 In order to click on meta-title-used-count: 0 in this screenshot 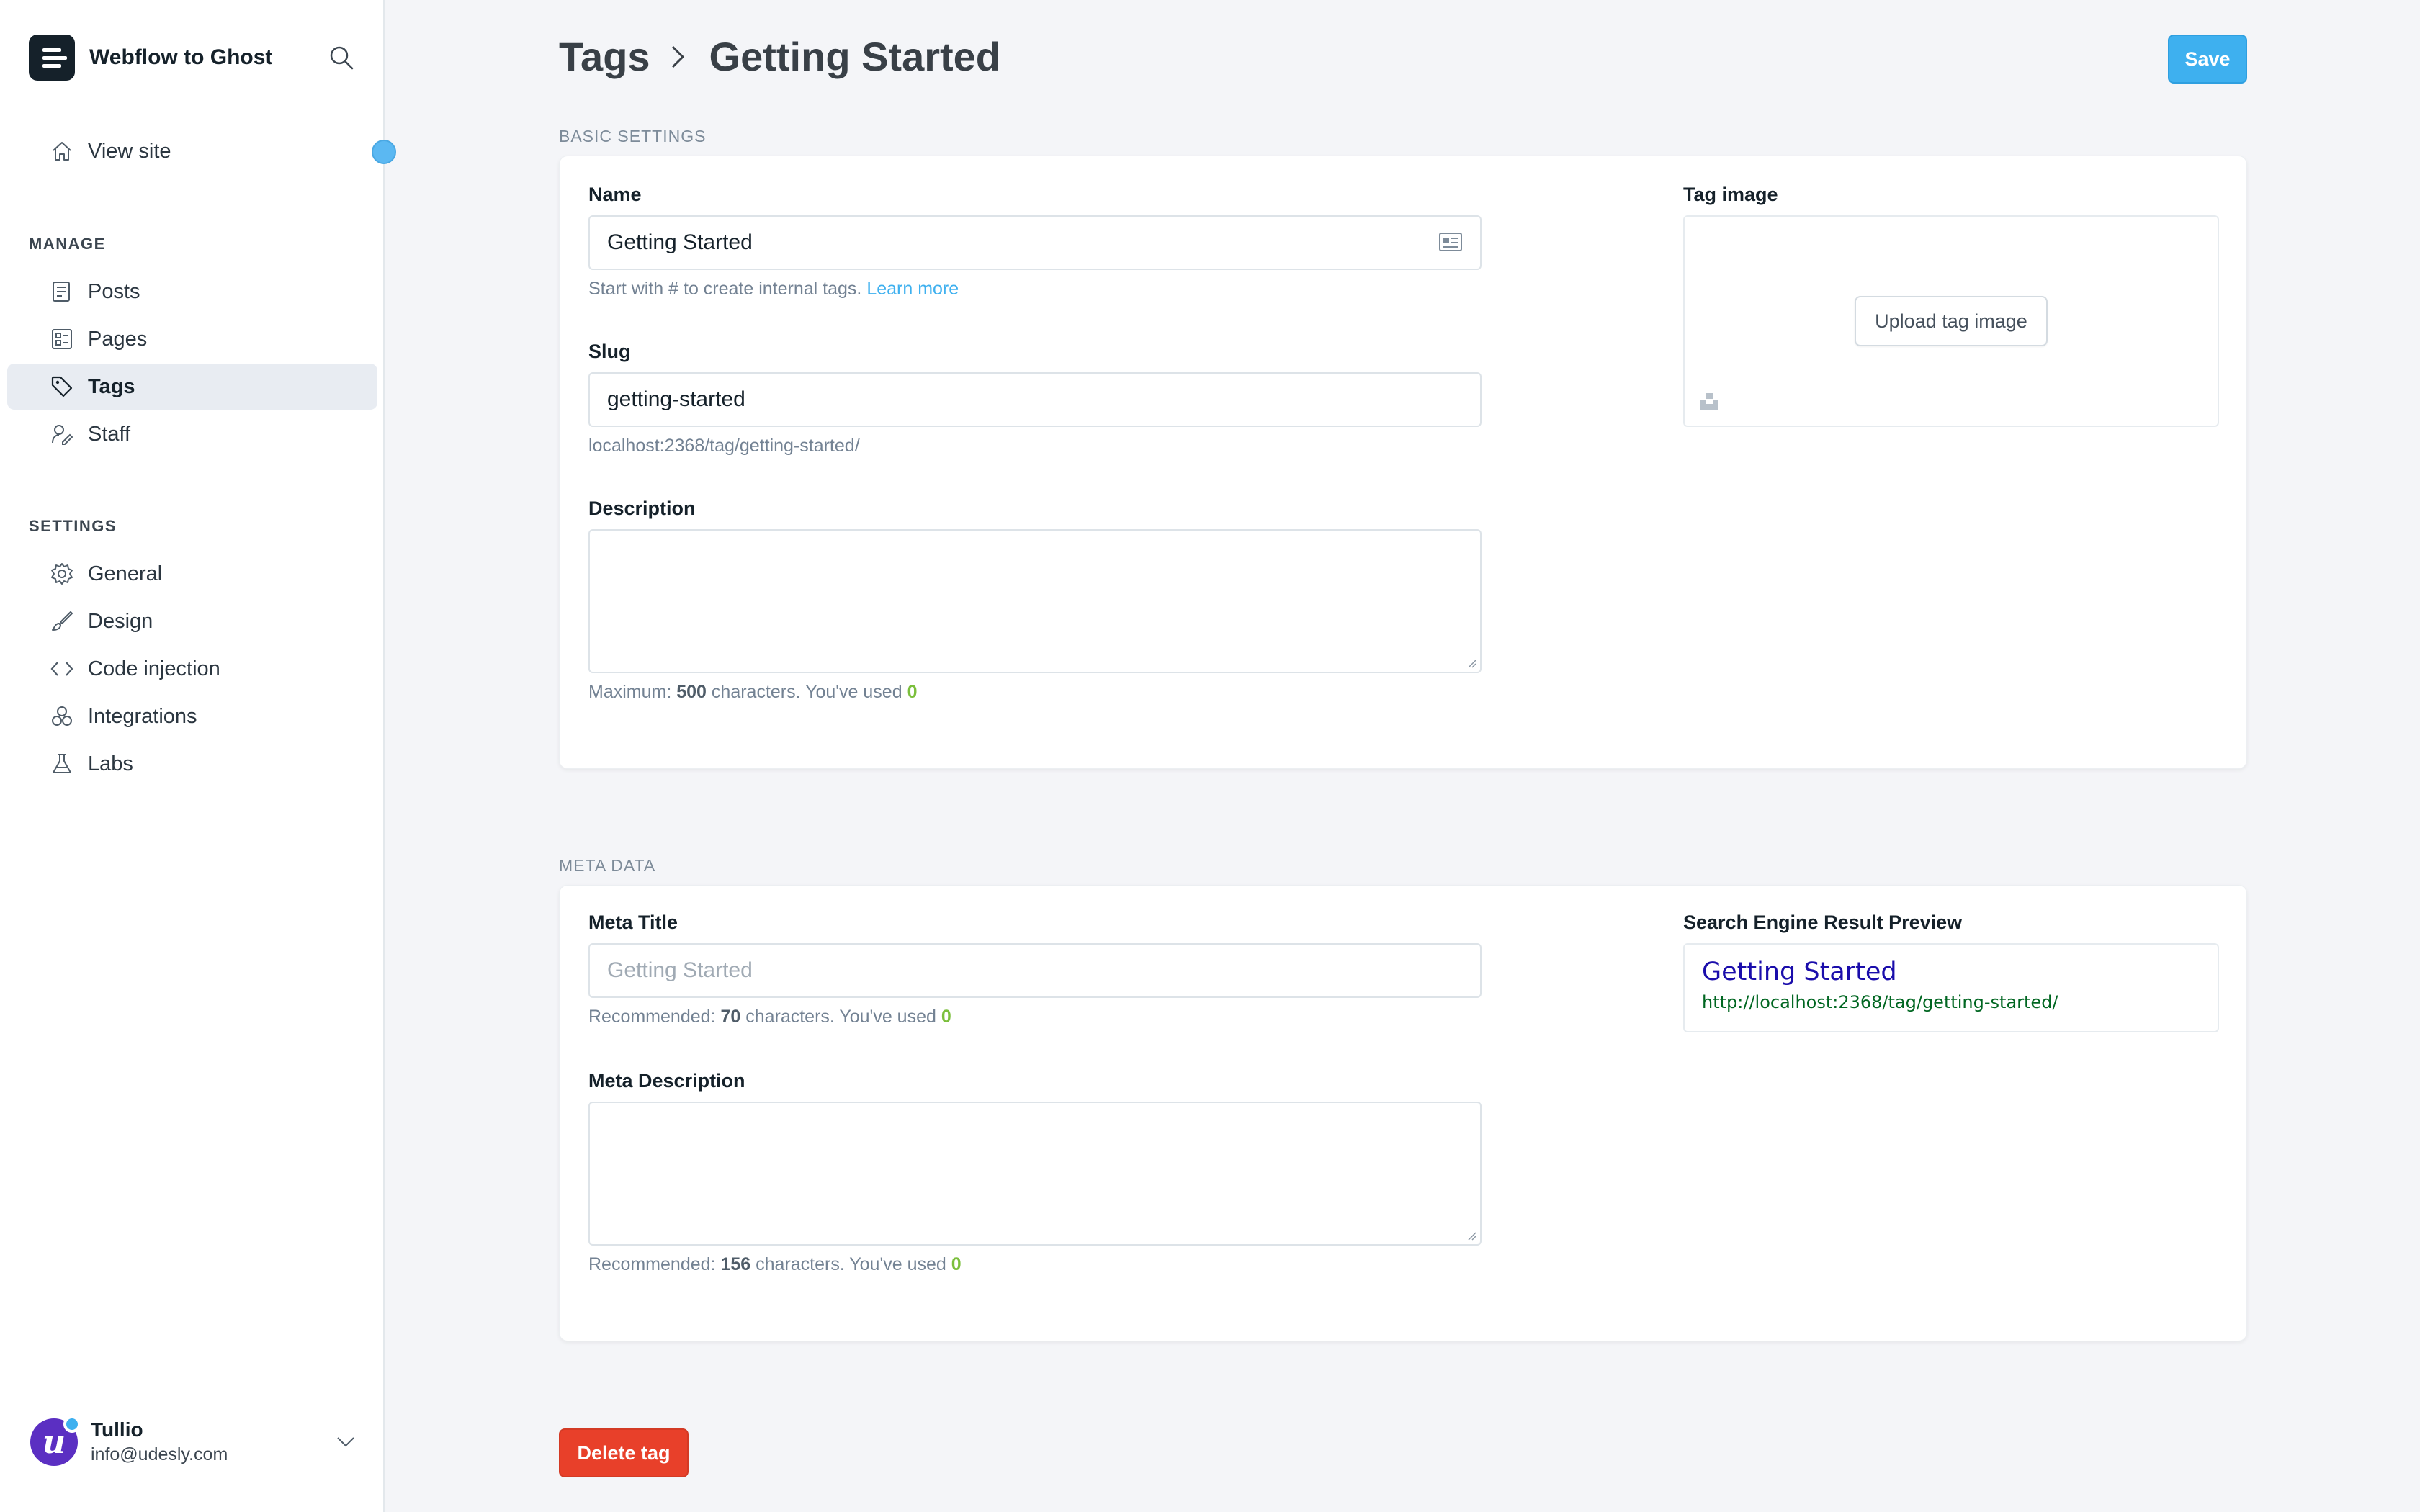, I will do `click(946, 1017)`.